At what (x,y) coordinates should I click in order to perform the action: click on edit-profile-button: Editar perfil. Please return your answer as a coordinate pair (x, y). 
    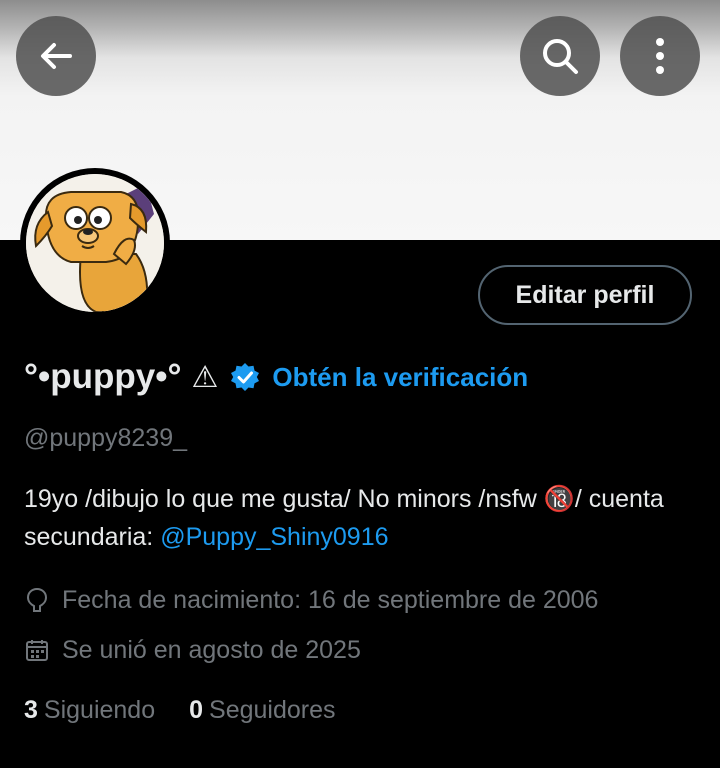
    Looking at the image, I should click on (585, 295).